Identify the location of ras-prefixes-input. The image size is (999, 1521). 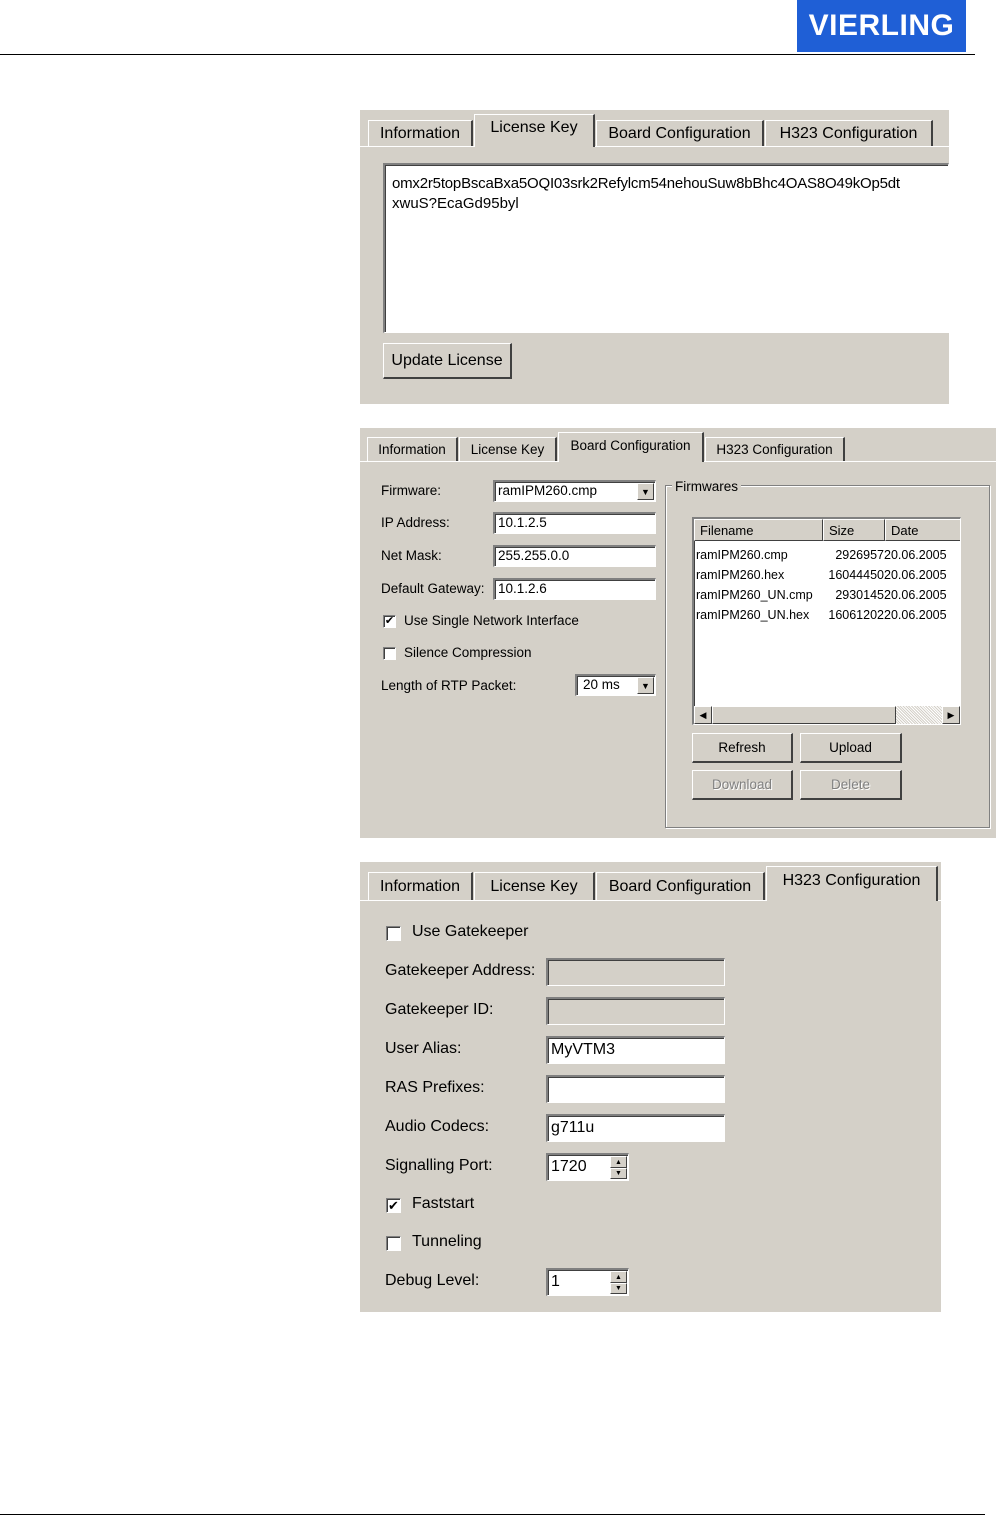
(635, 1089).